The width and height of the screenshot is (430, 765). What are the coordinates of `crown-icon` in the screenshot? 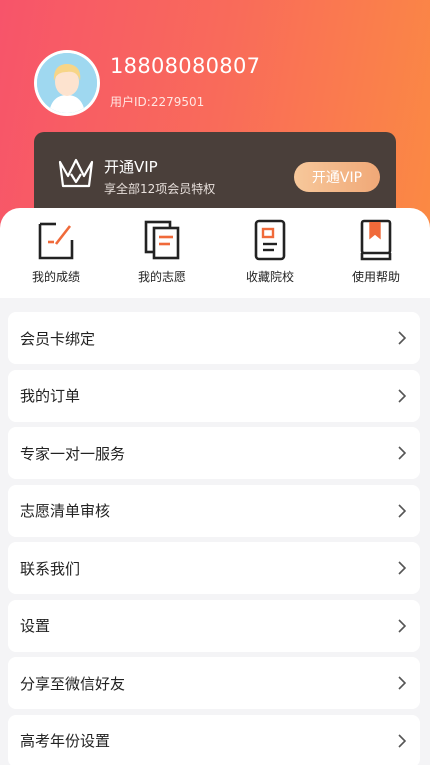 It's located at (76, 173).